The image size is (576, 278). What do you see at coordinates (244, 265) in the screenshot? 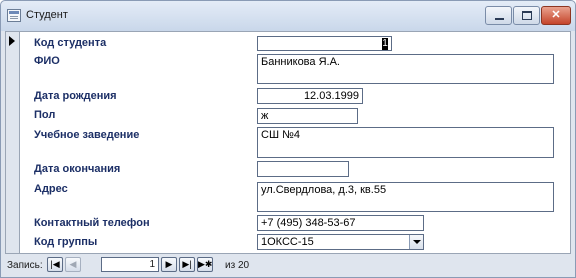
I see `record-total: 20` at bounding box center [244, 265].